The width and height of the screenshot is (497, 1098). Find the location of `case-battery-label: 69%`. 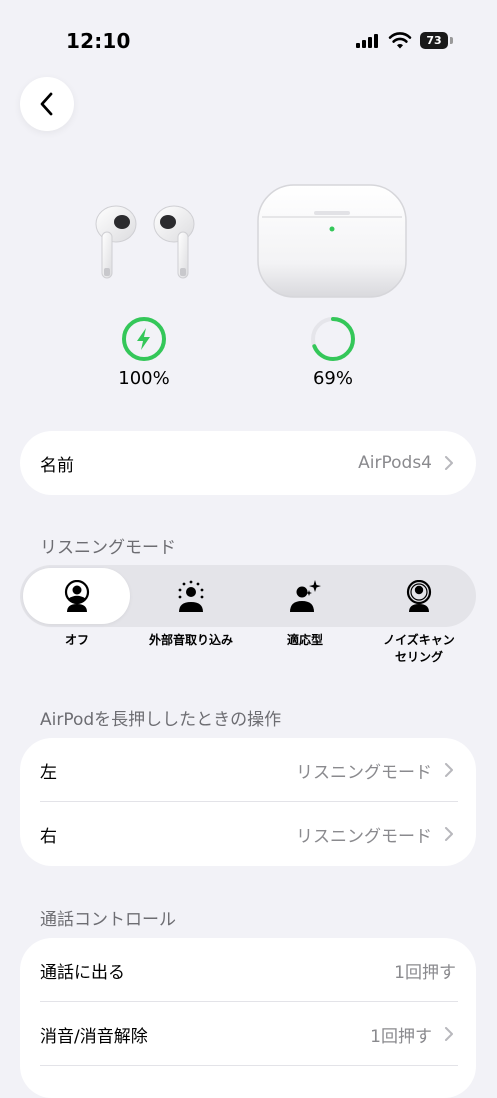

case-battery-label: 69% is located at coordinates (332, 378).